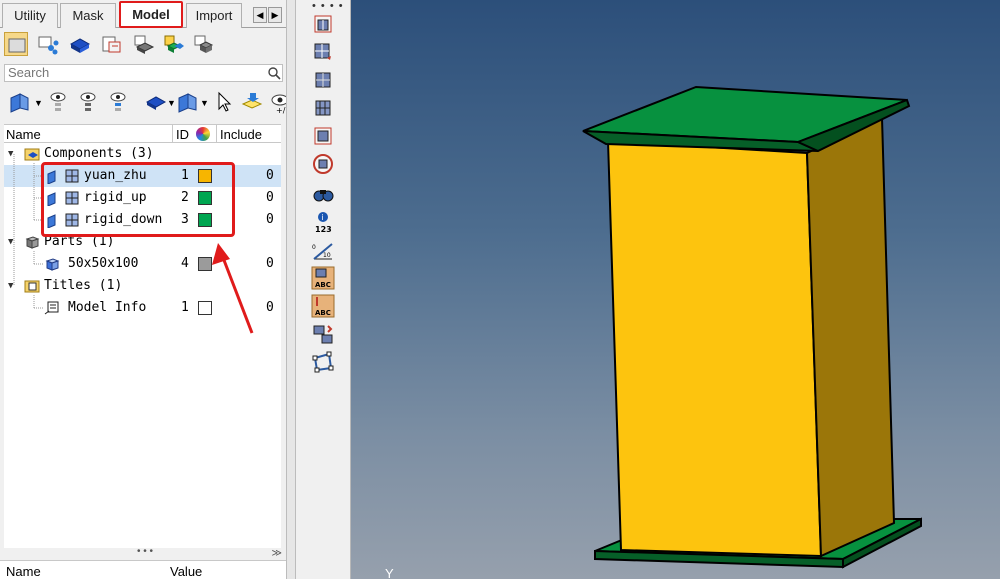 The image size is (1000, 579). I want to click on component-icon, so click(80, 44).